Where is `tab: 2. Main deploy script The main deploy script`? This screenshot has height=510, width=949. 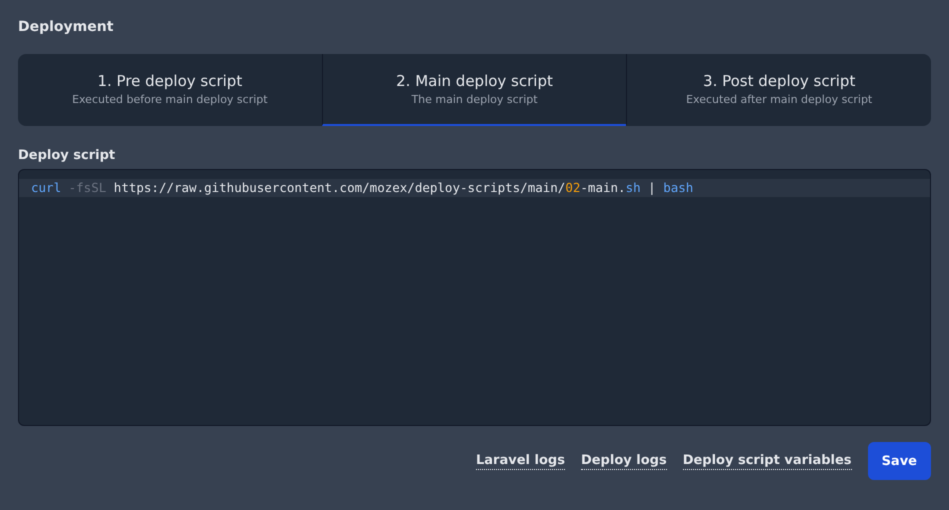
tab: 2. Main deploy script The main deploy script is located at coordinates (474, 90).